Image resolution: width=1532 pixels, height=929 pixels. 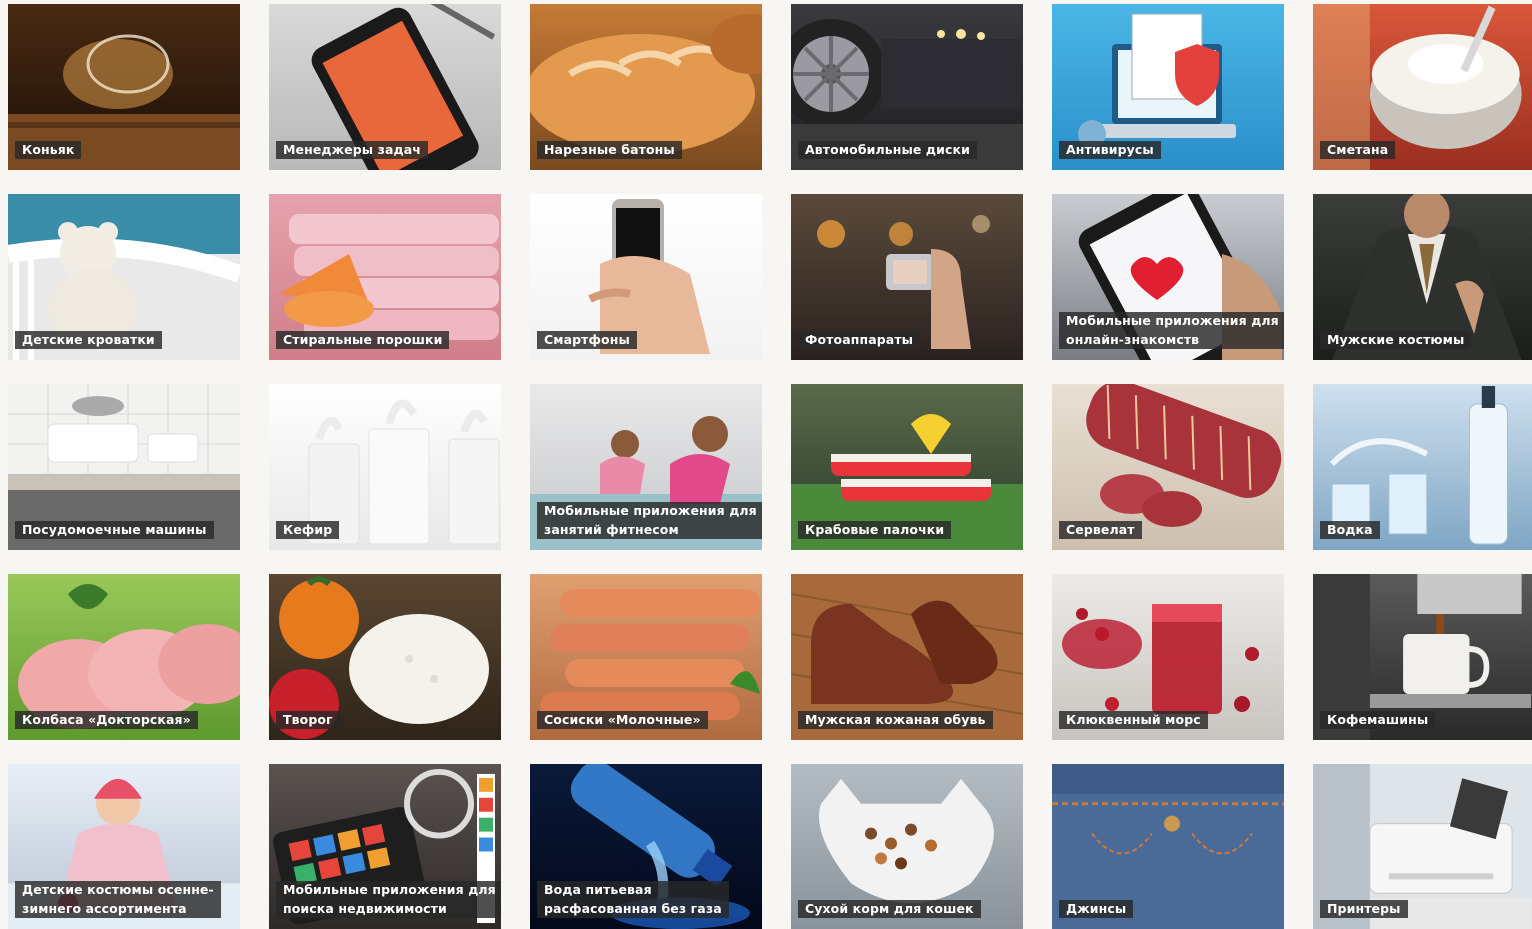 I want to click on category-label-line: Водка, so click(x=1350, y=529).